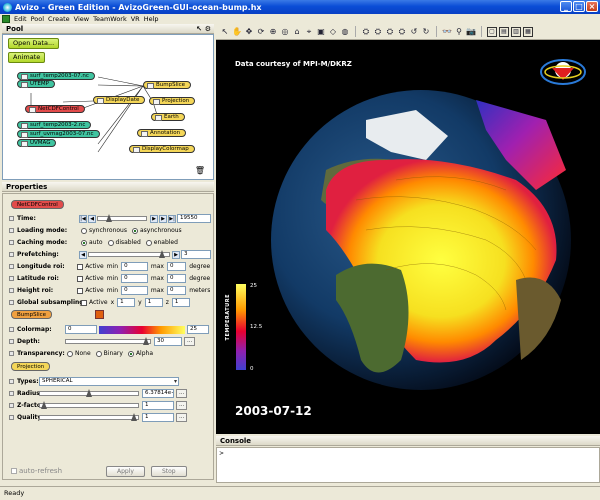 The height and width of the screenshot is (500, 600). What do you see at coordinates (98, 353) in the screenshot?
I see `transparency-binary-radio` at bounding box center [98, 353].